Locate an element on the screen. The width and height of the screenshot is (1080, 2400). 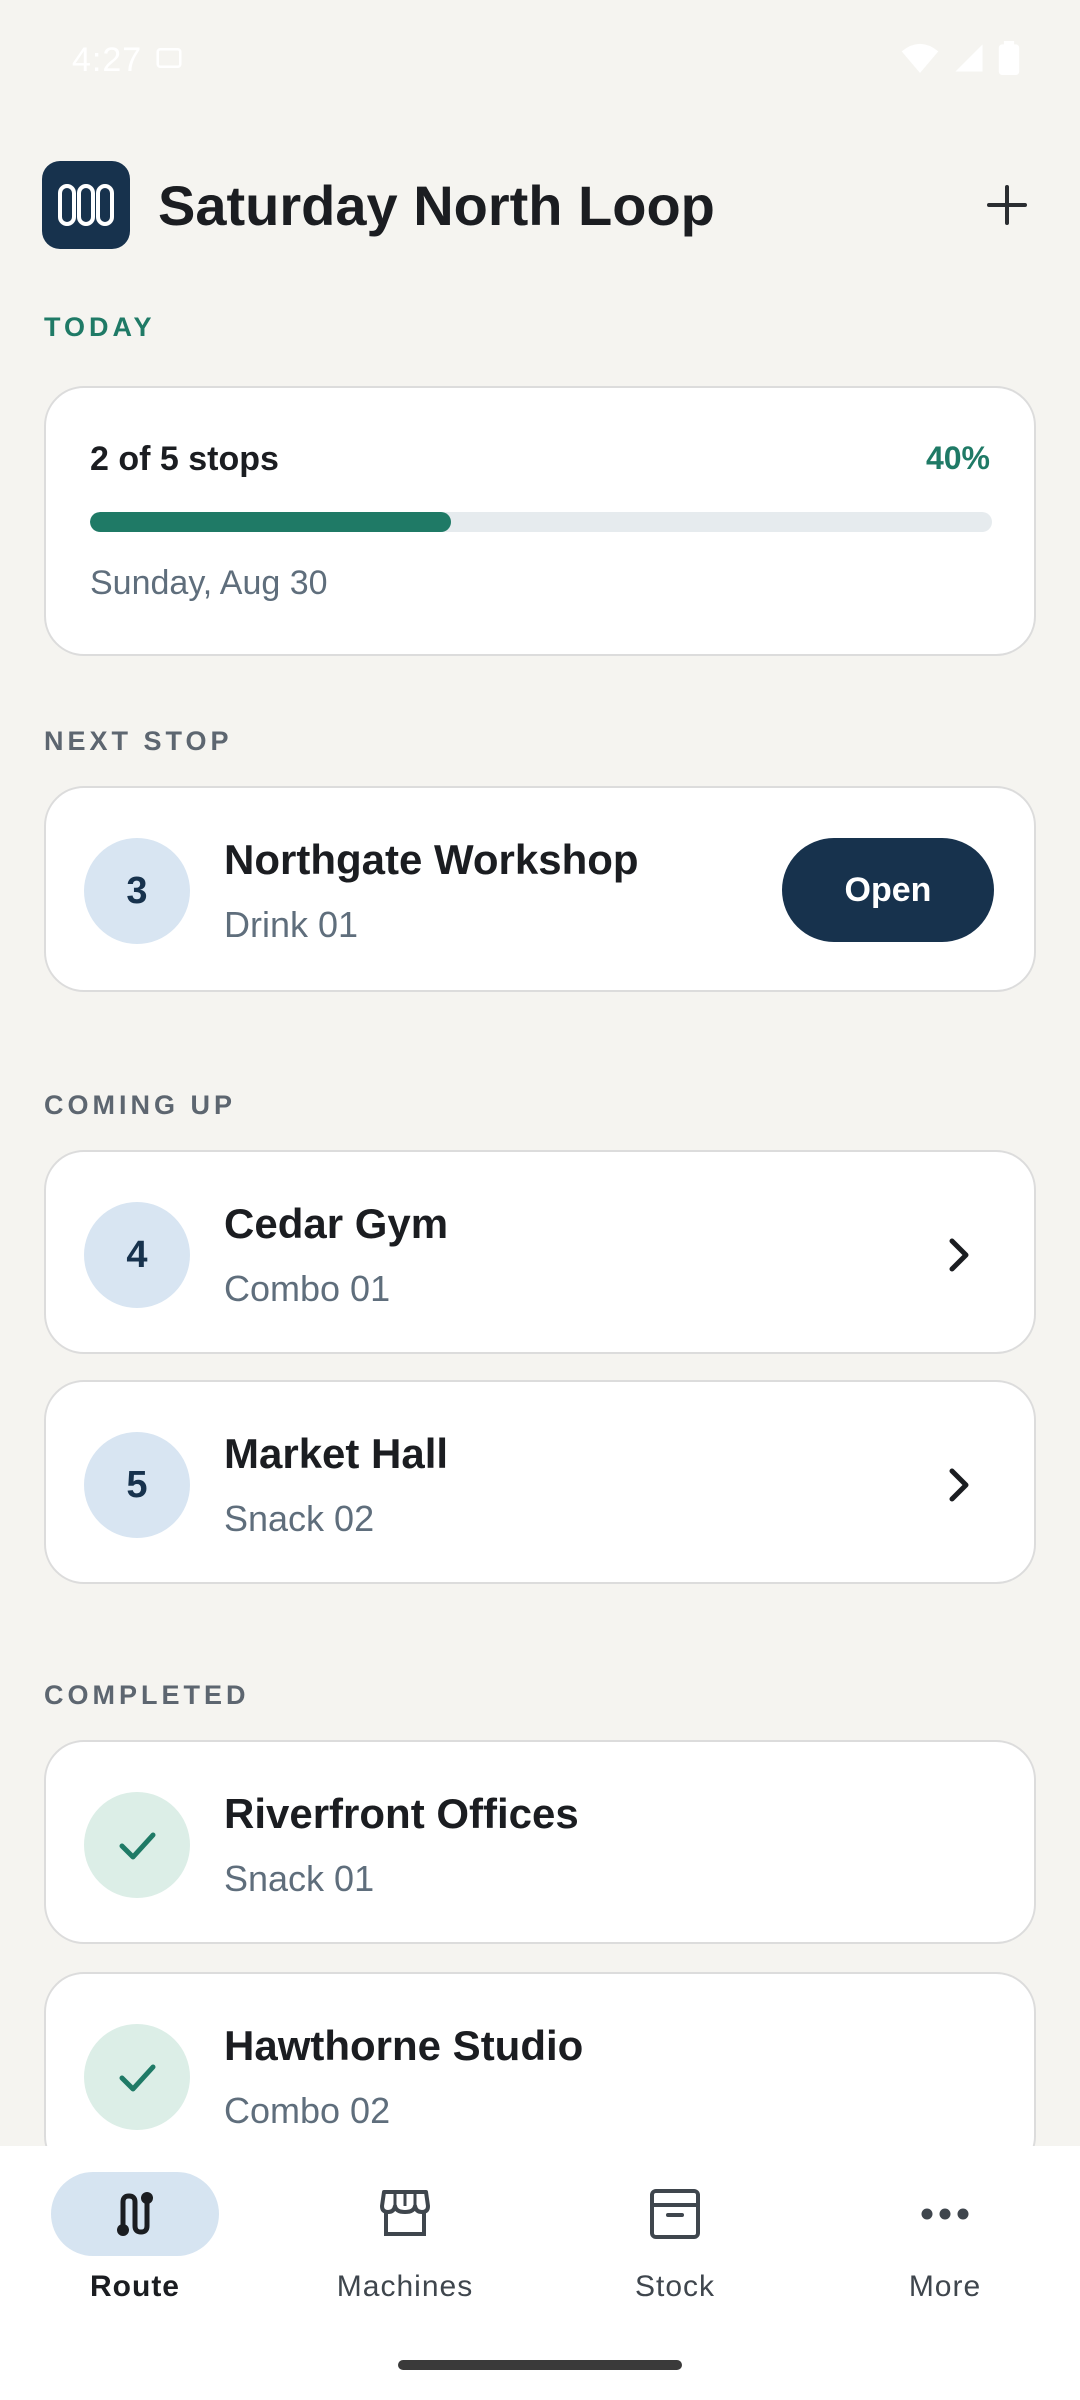
nav-item-more: More is located at coordinates (945, 2247).